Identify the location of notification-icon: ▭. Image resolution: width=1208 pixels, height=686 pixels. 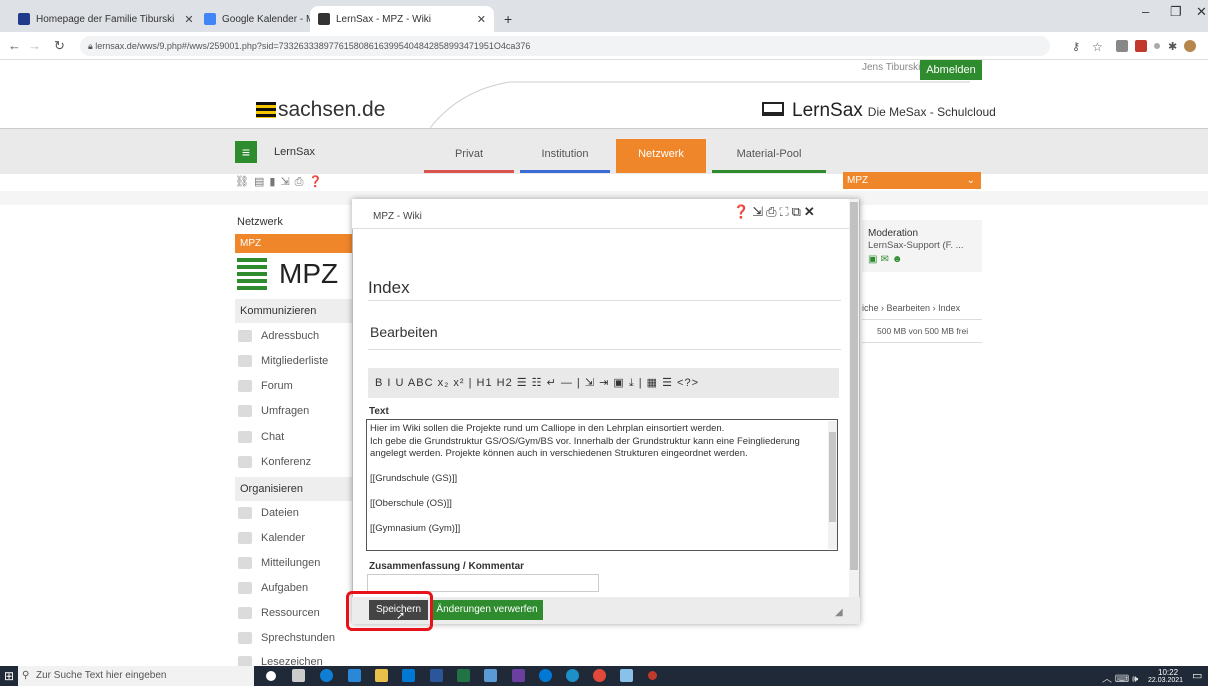
(1197, 675).